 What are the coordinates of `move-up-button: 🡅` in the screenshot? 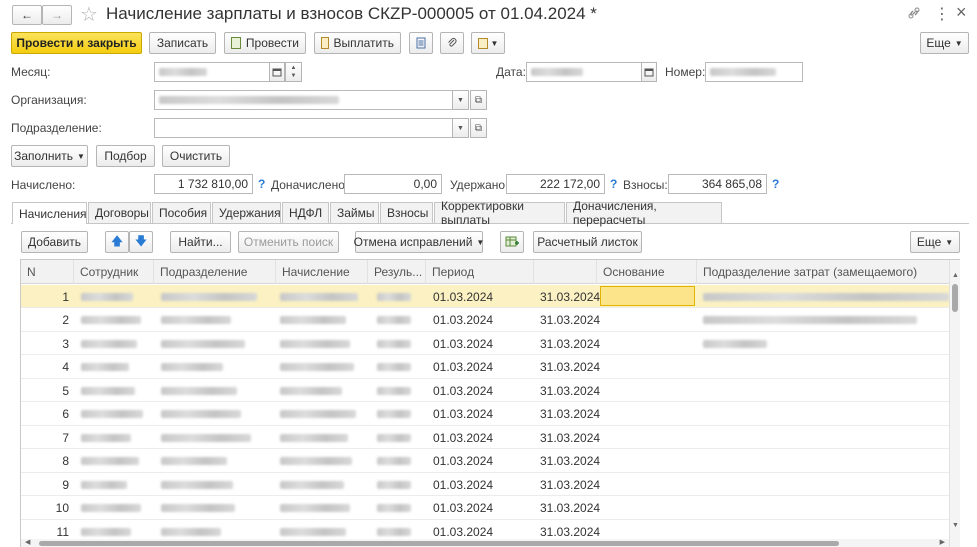 It's located at (117, 242).